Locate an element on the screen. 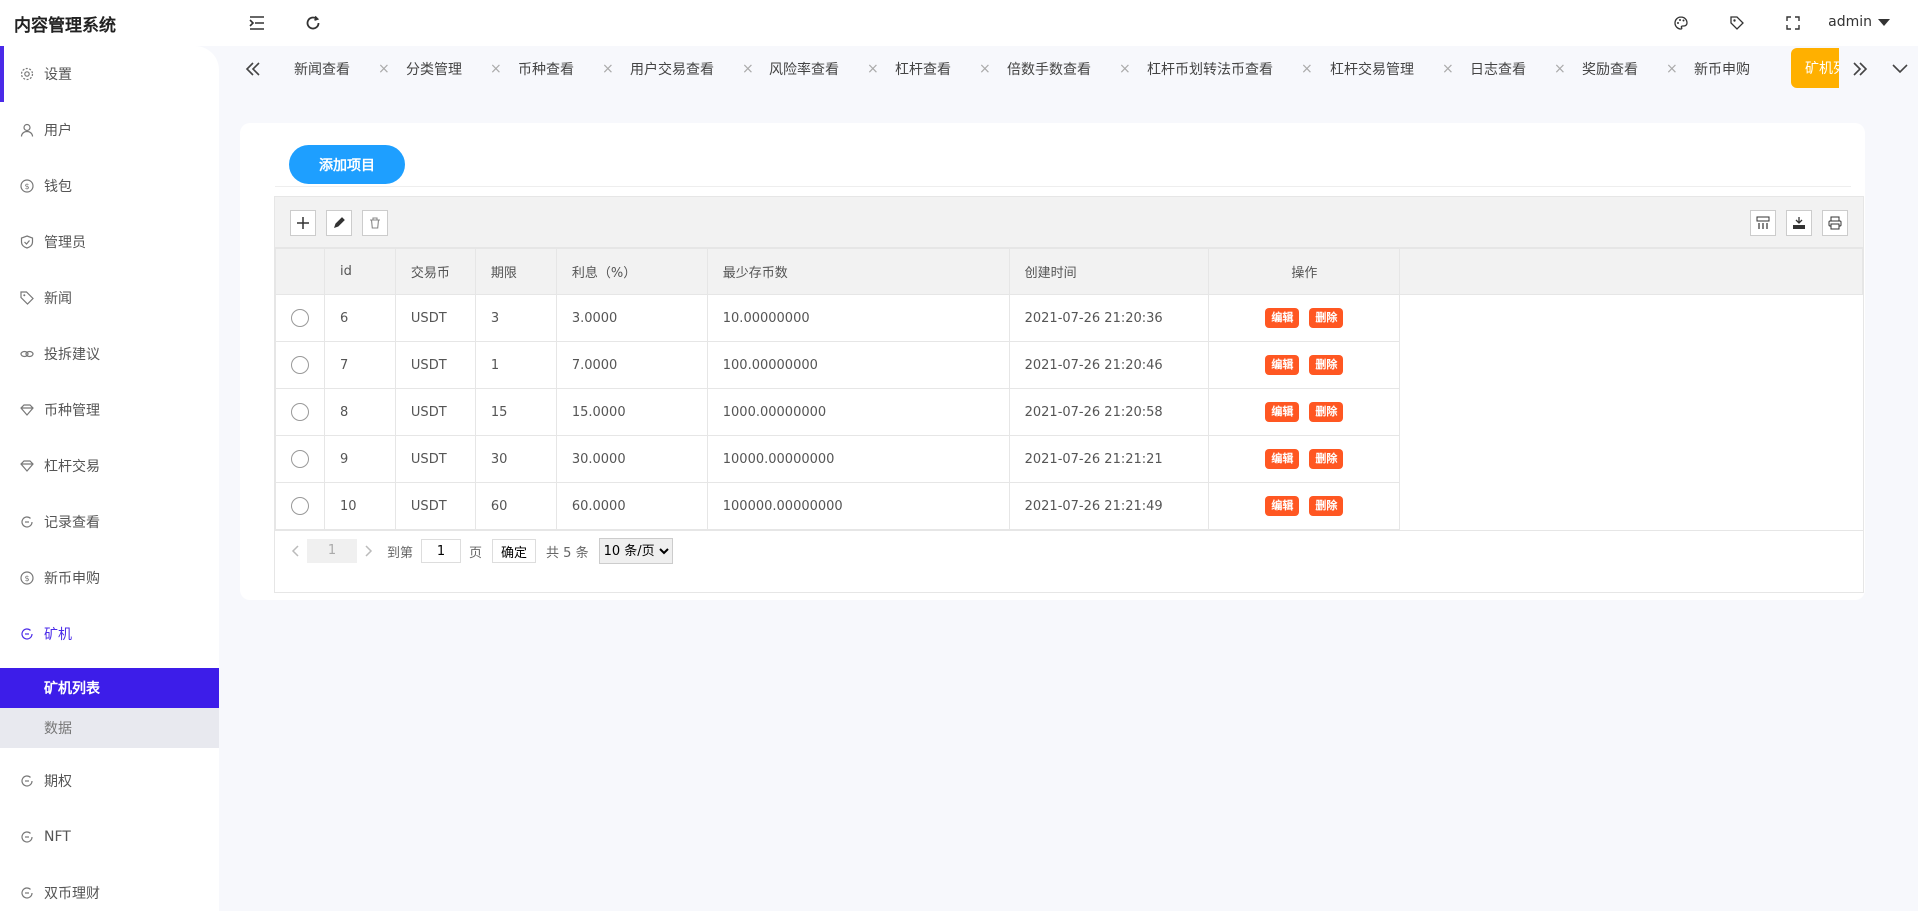  sidebar-item-records: 记录查看 is located at coordinates (109, 522).